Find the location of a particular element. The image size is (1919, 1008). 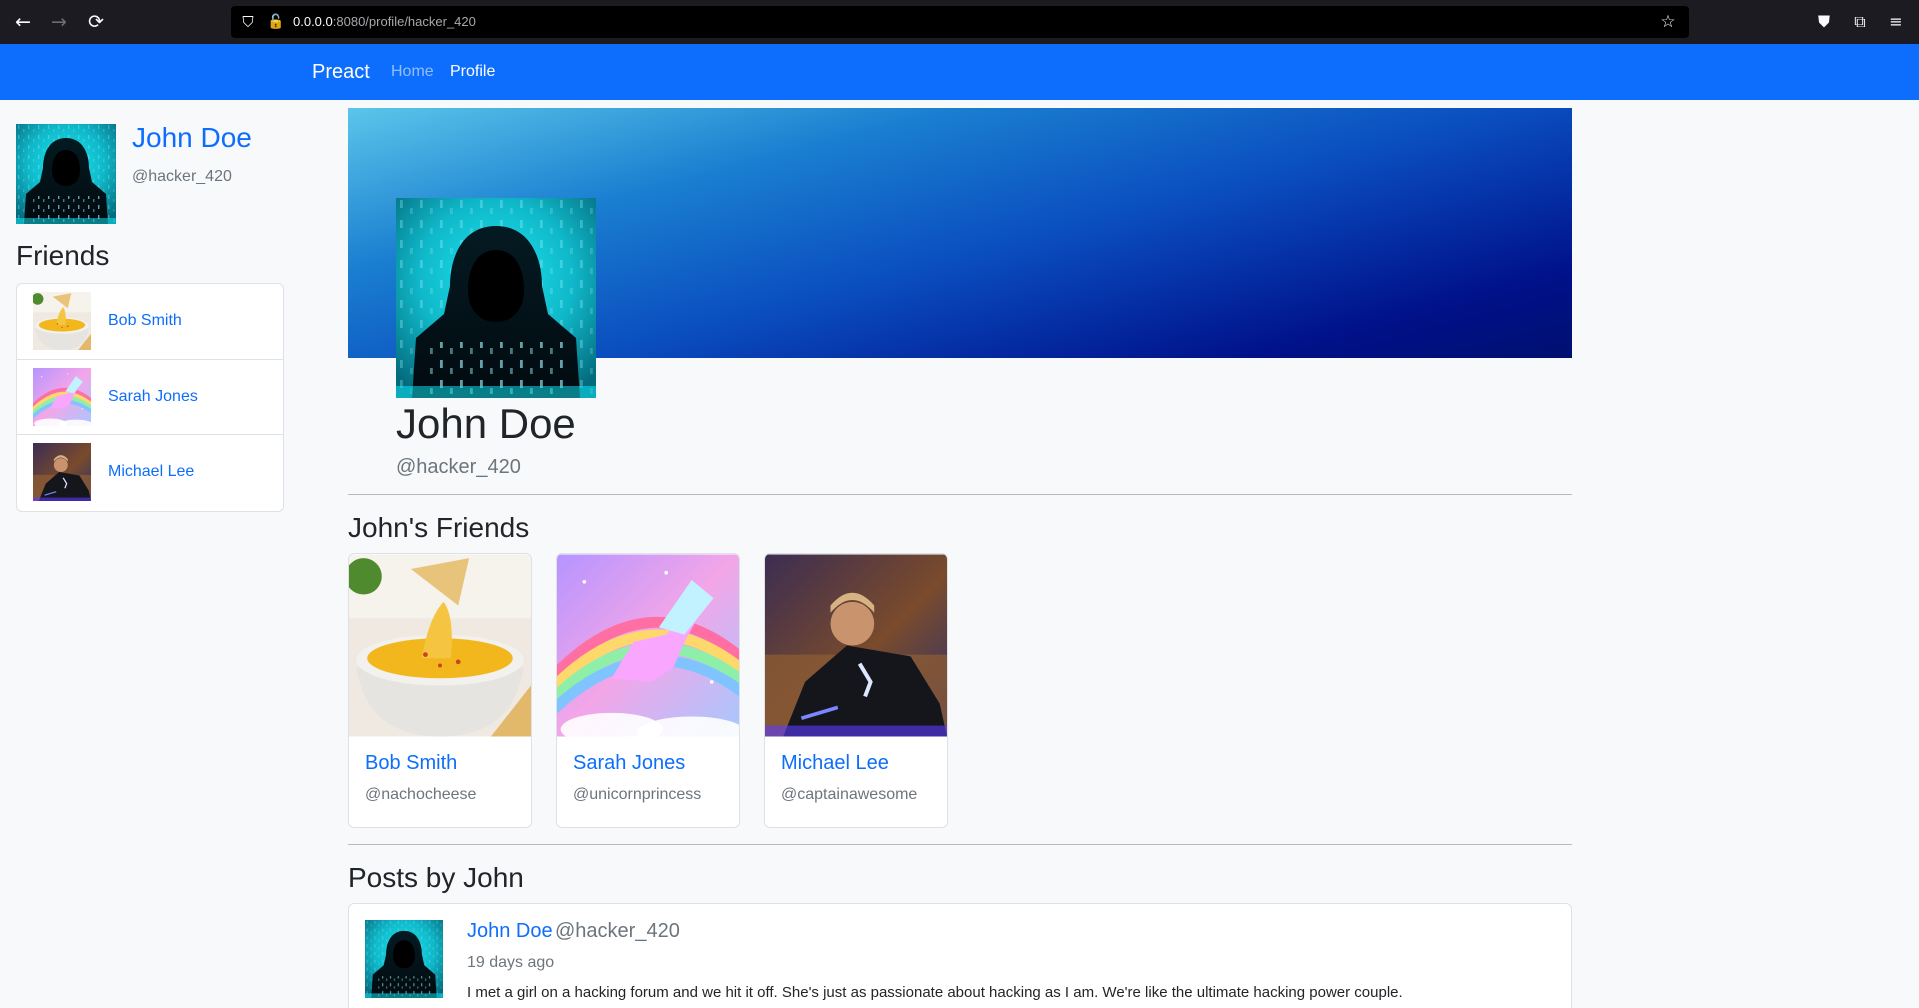

menu-icon: ≡ is located at coordinates (1896, 22).